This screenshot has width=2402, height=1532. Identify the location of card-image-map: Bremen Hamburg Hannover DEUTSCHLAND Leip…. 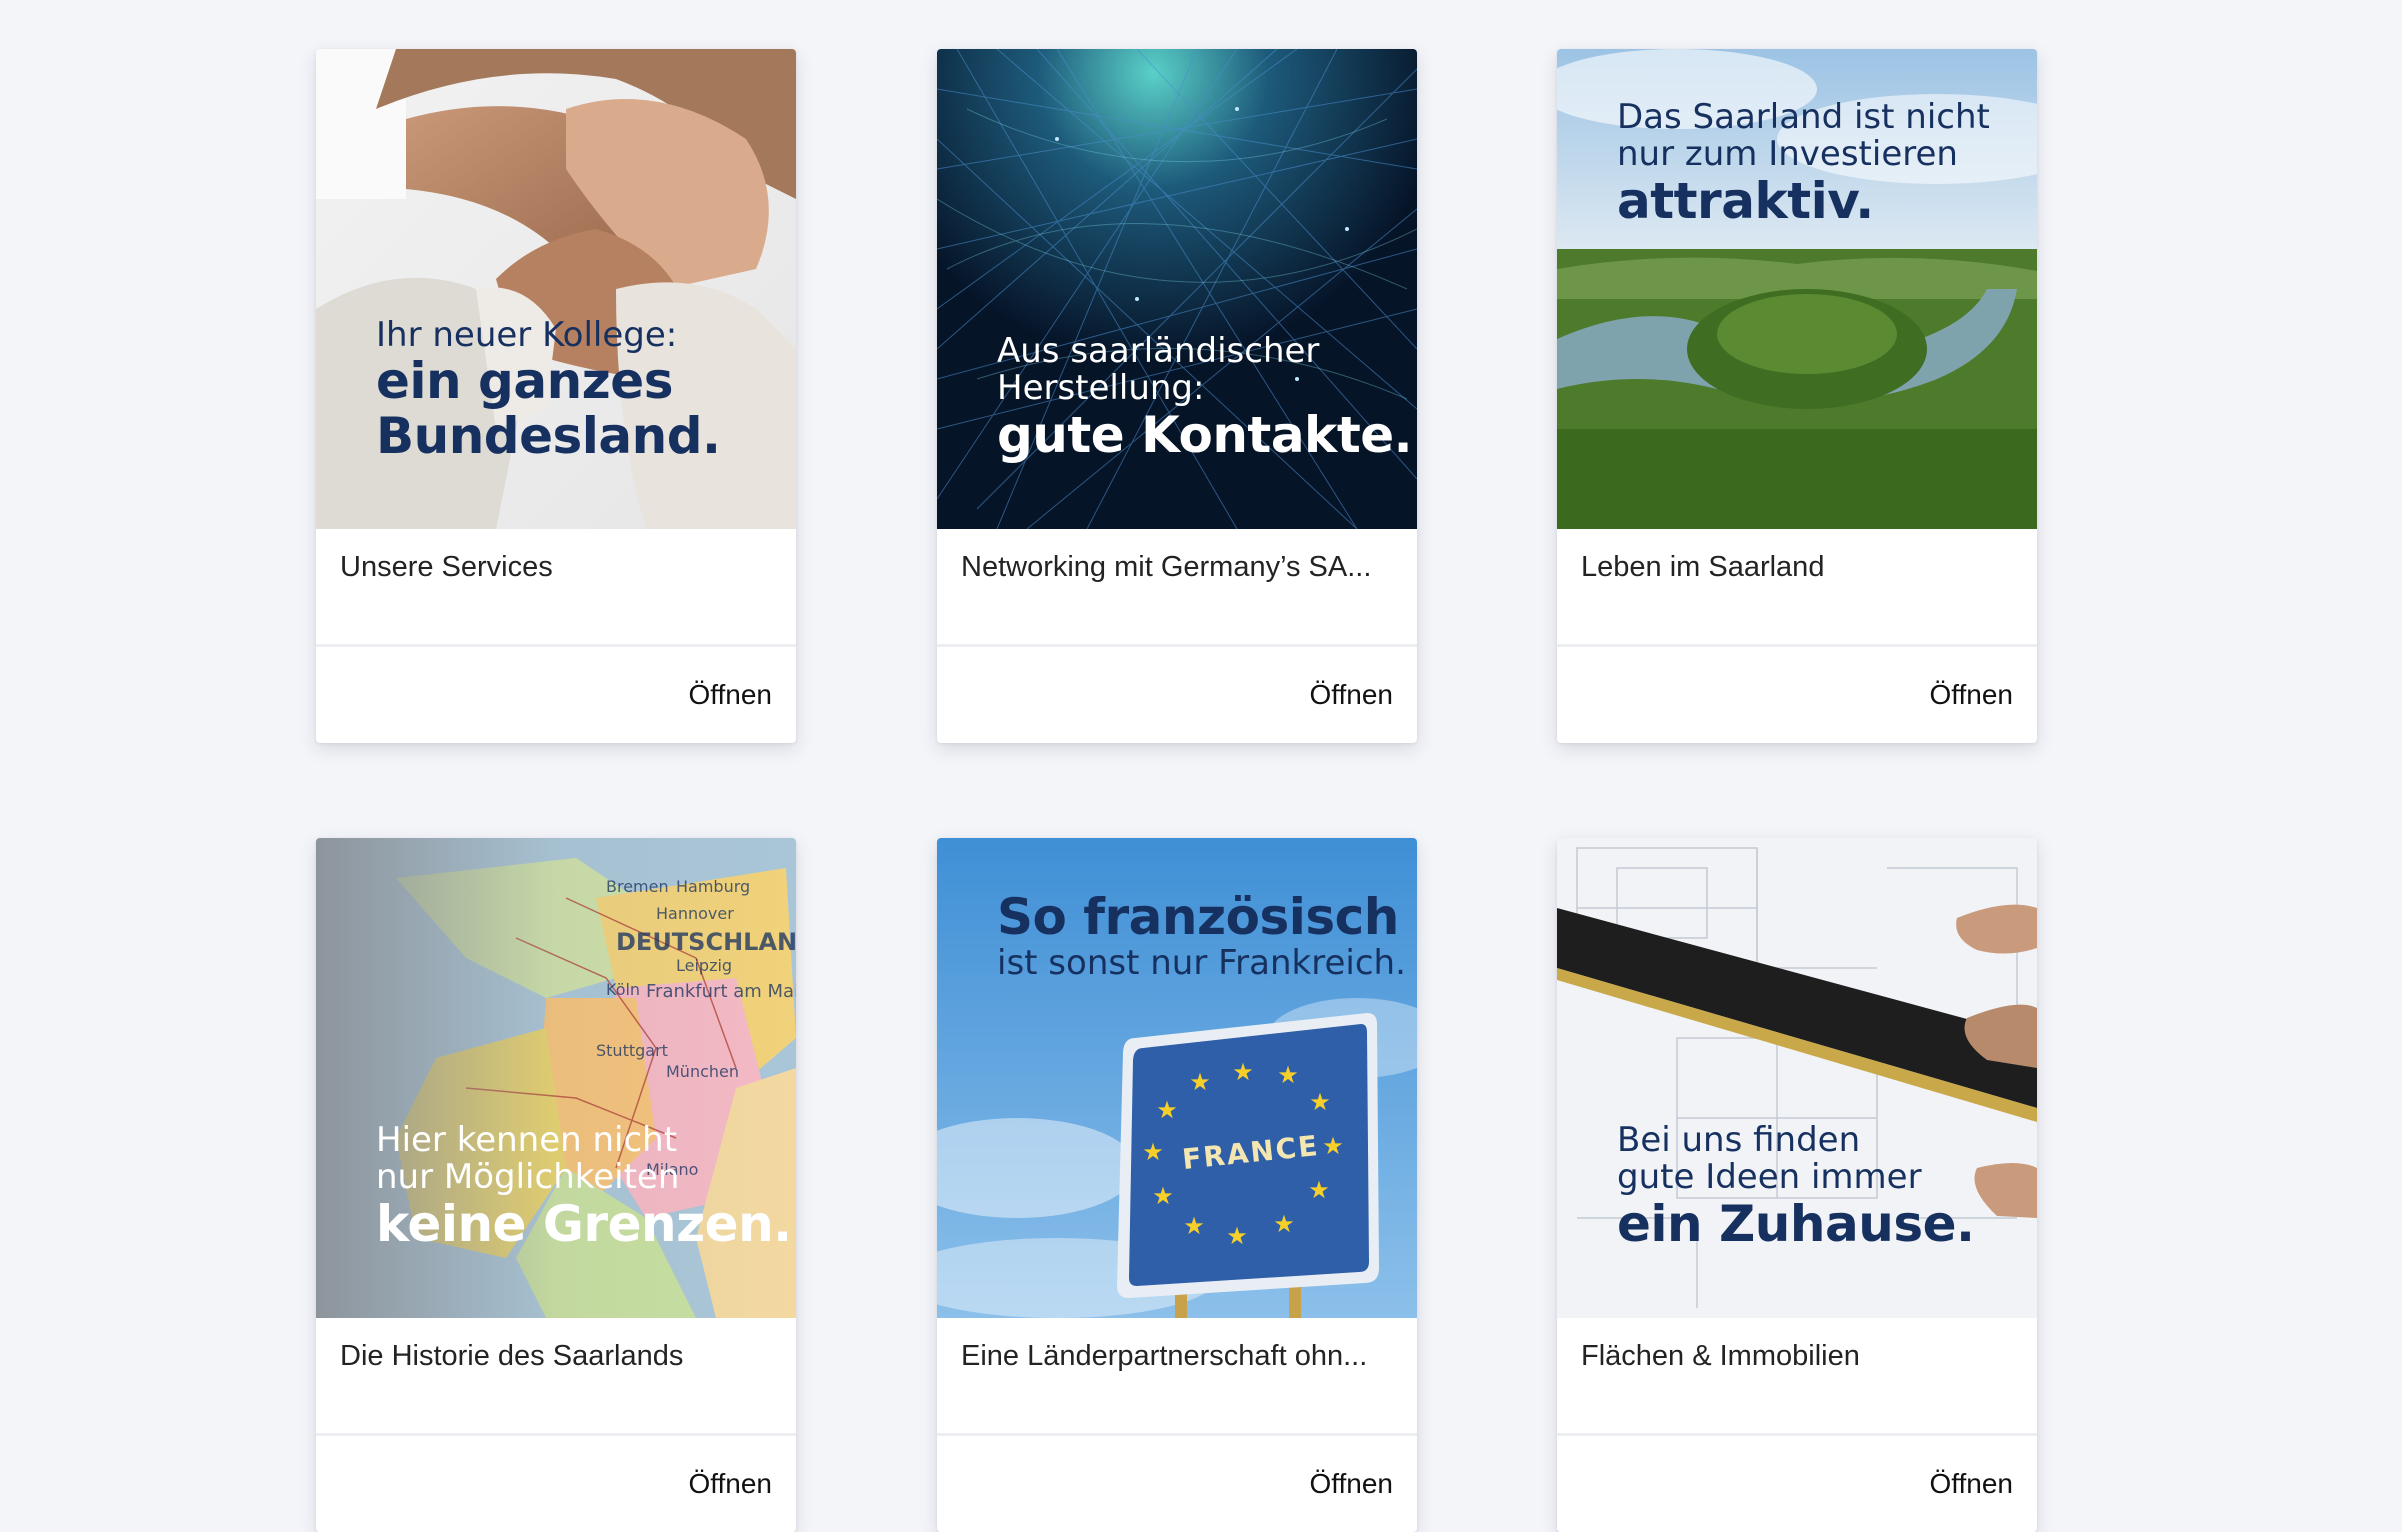
(556, 1078).